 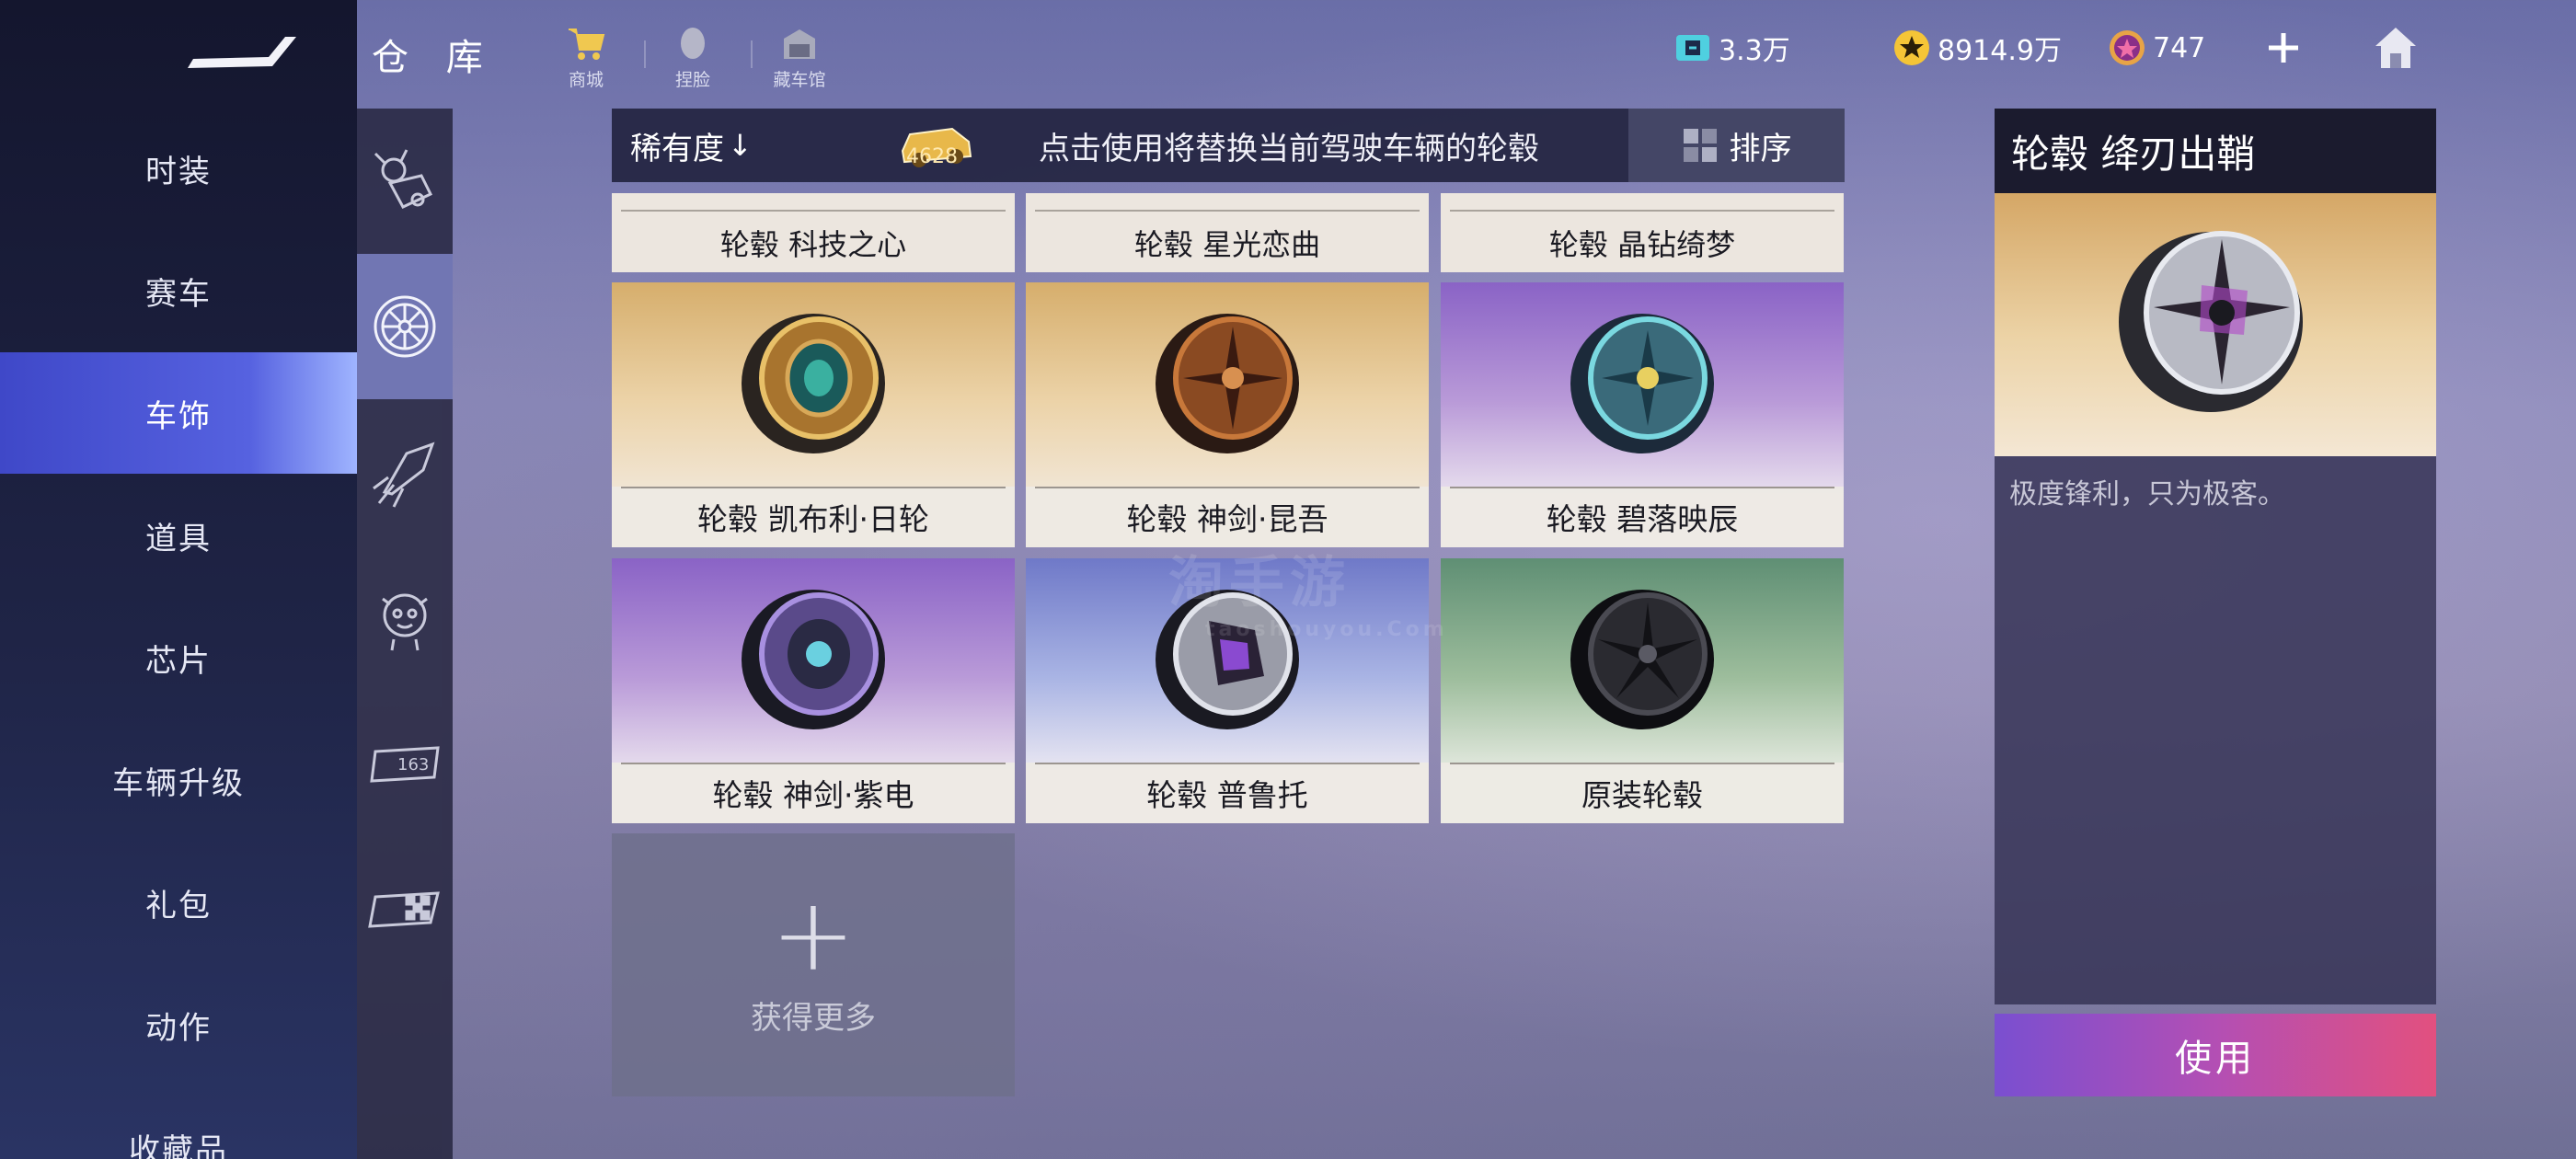 I want to click on nav-item-actions: 动作, so click(x=178, y=1024).